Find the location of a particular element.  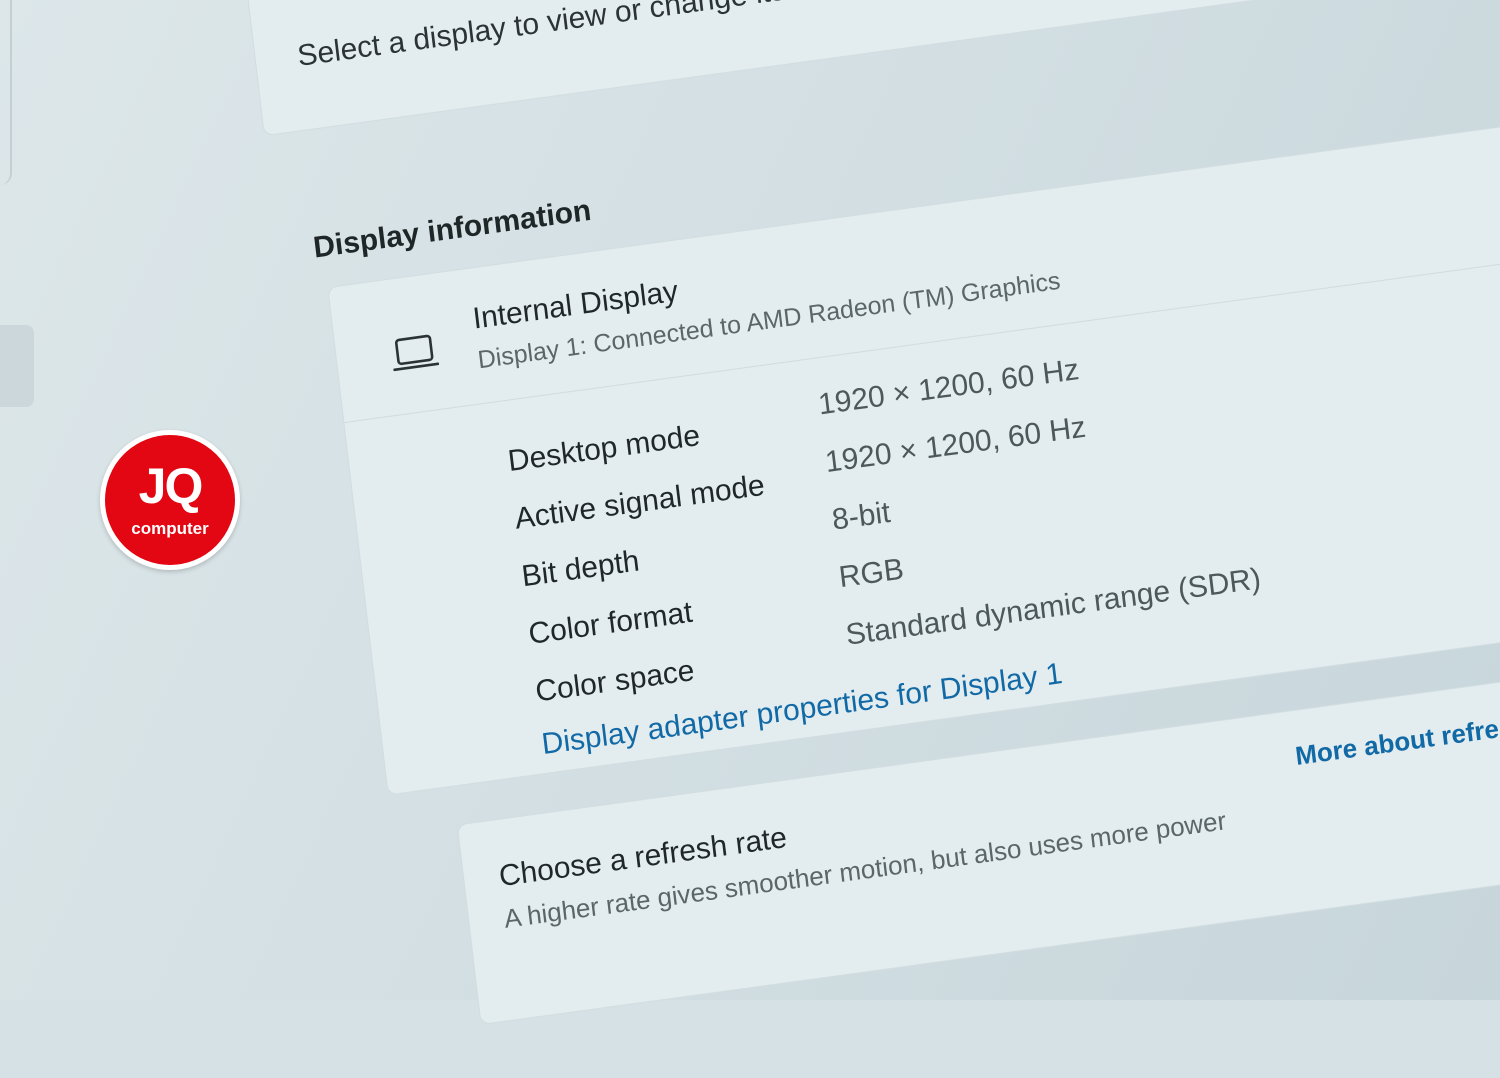

property-label: Color space is located at coordinates (615, 681).